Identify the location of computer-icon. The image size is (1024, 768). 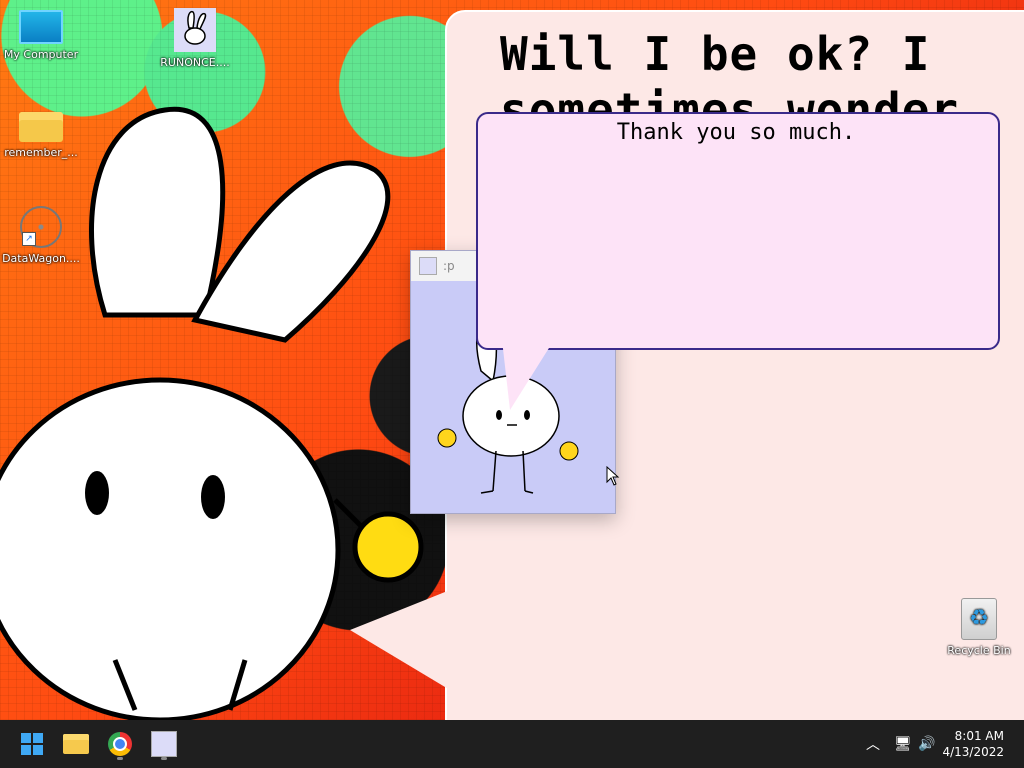
(41, 27).